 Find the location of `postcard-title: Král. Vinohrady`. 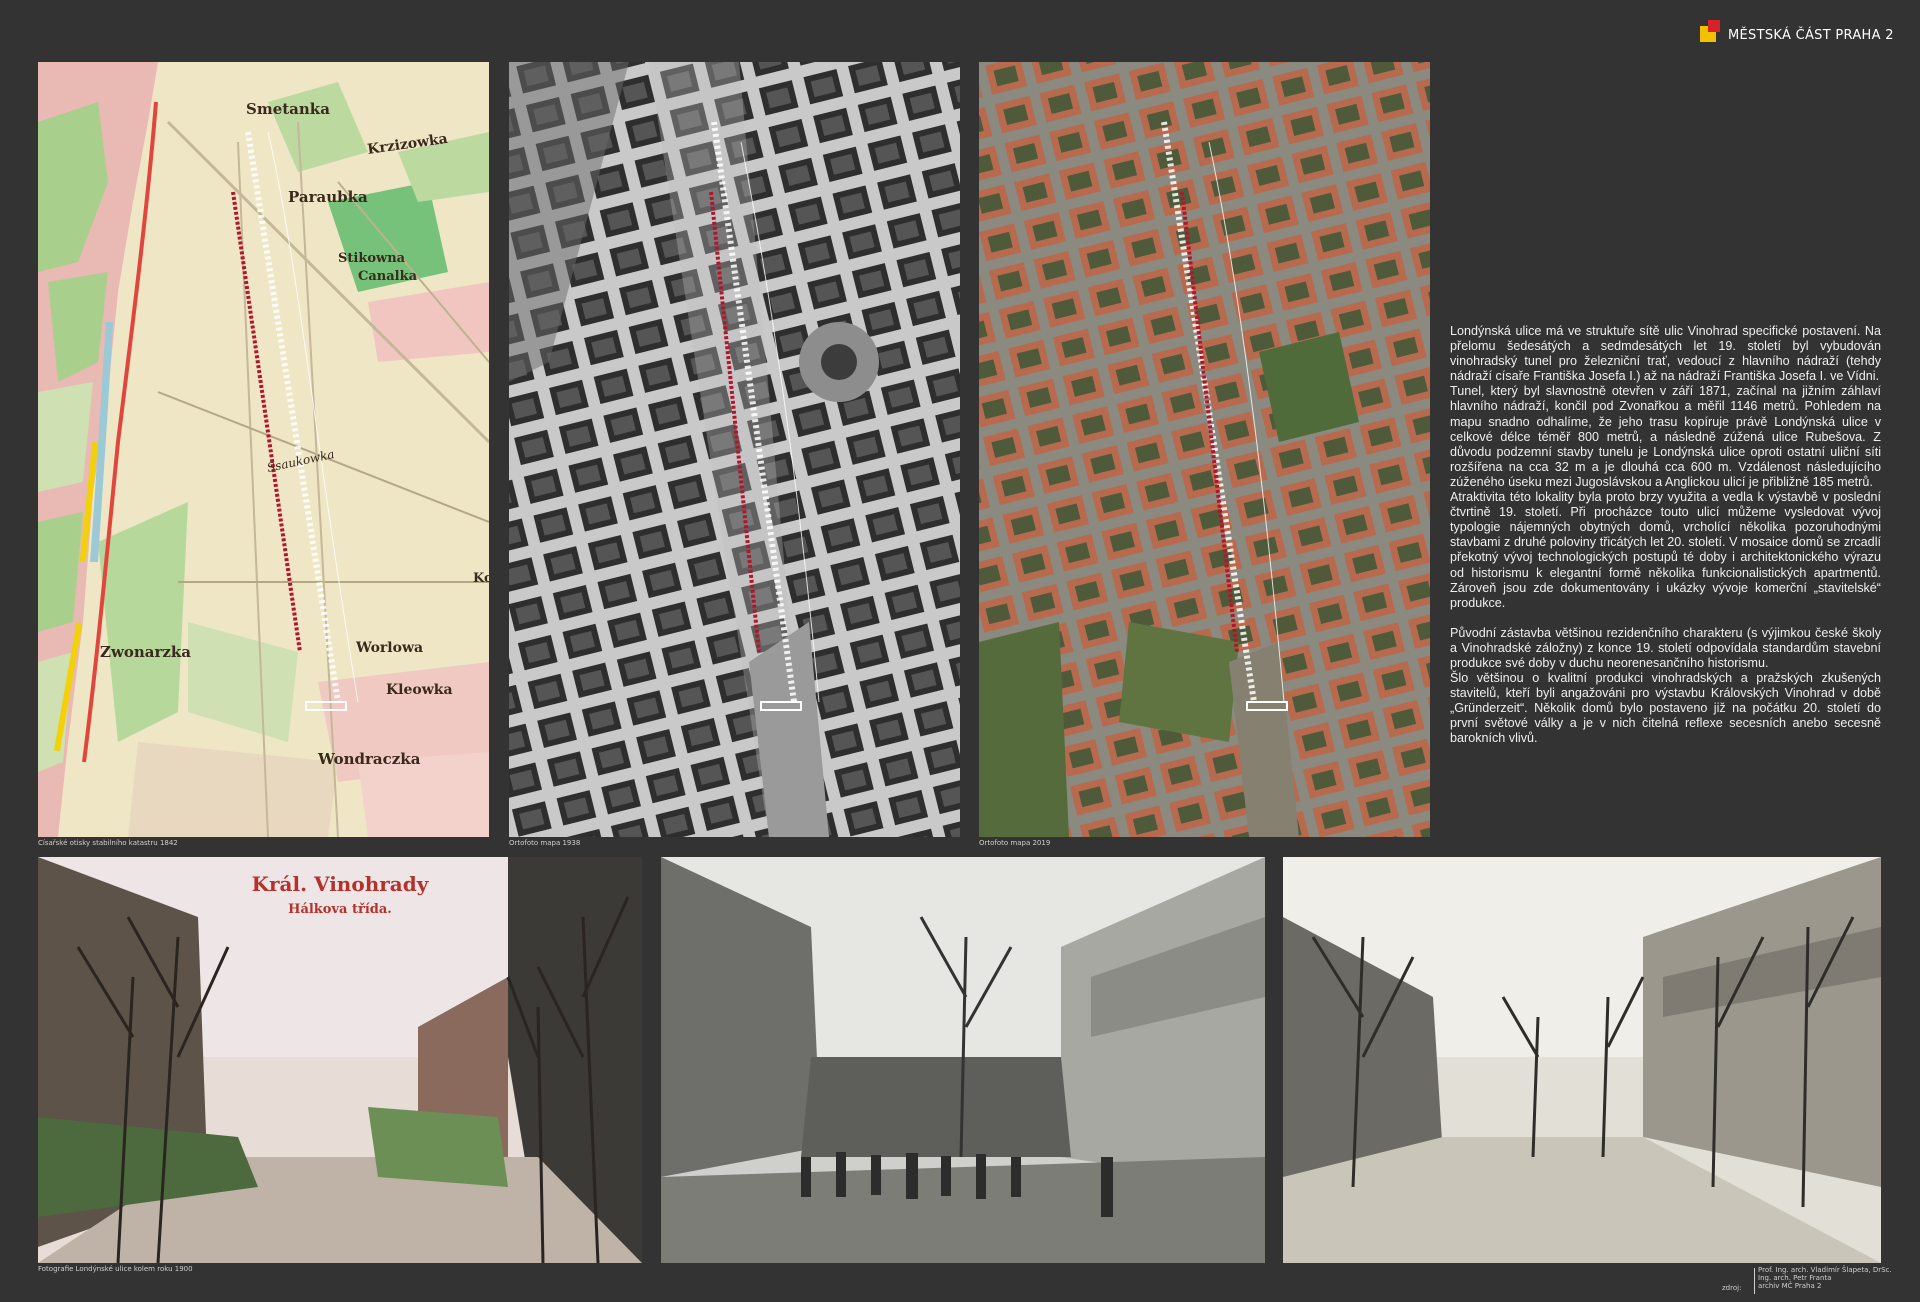

postcard-title: Král. Vinohrady is located at coordinates (341, 884).